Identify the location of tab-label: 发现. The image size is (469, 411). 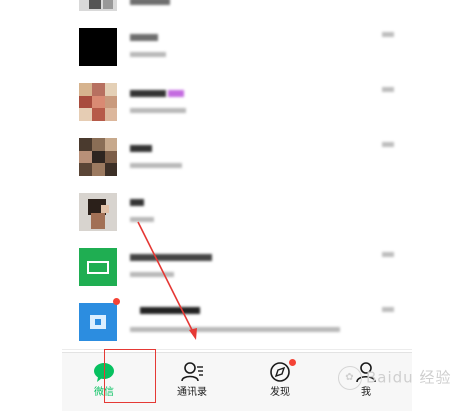
(280, 392).